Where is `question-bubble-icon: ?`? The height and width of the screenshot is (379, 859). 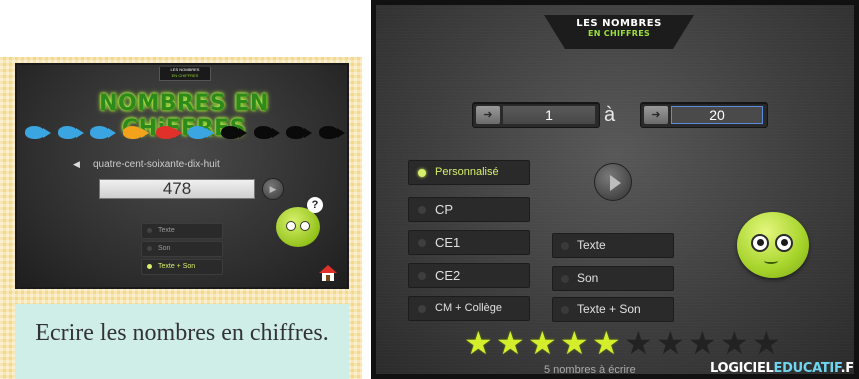 question-bubble-icon: ? is located at coordinates (315, 205).